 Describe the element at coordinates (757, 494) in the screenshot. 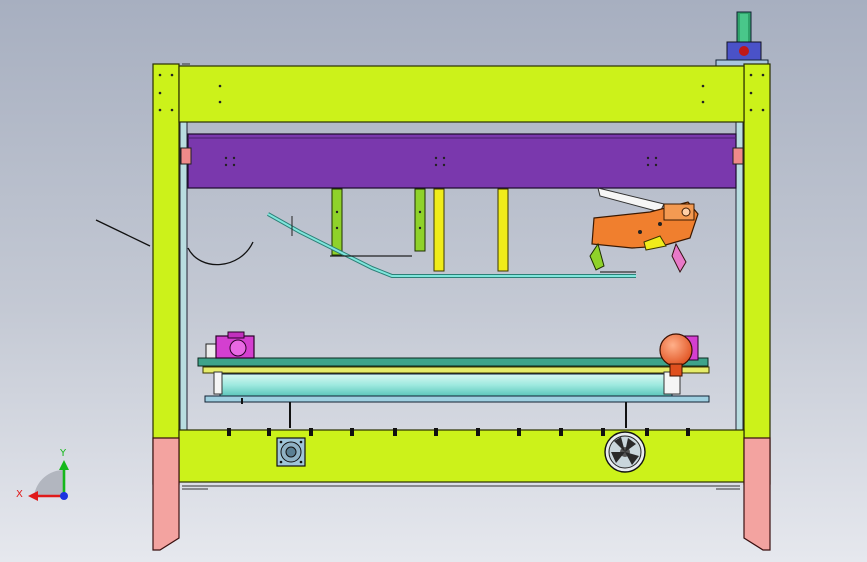

I see `right-foot` at that location.